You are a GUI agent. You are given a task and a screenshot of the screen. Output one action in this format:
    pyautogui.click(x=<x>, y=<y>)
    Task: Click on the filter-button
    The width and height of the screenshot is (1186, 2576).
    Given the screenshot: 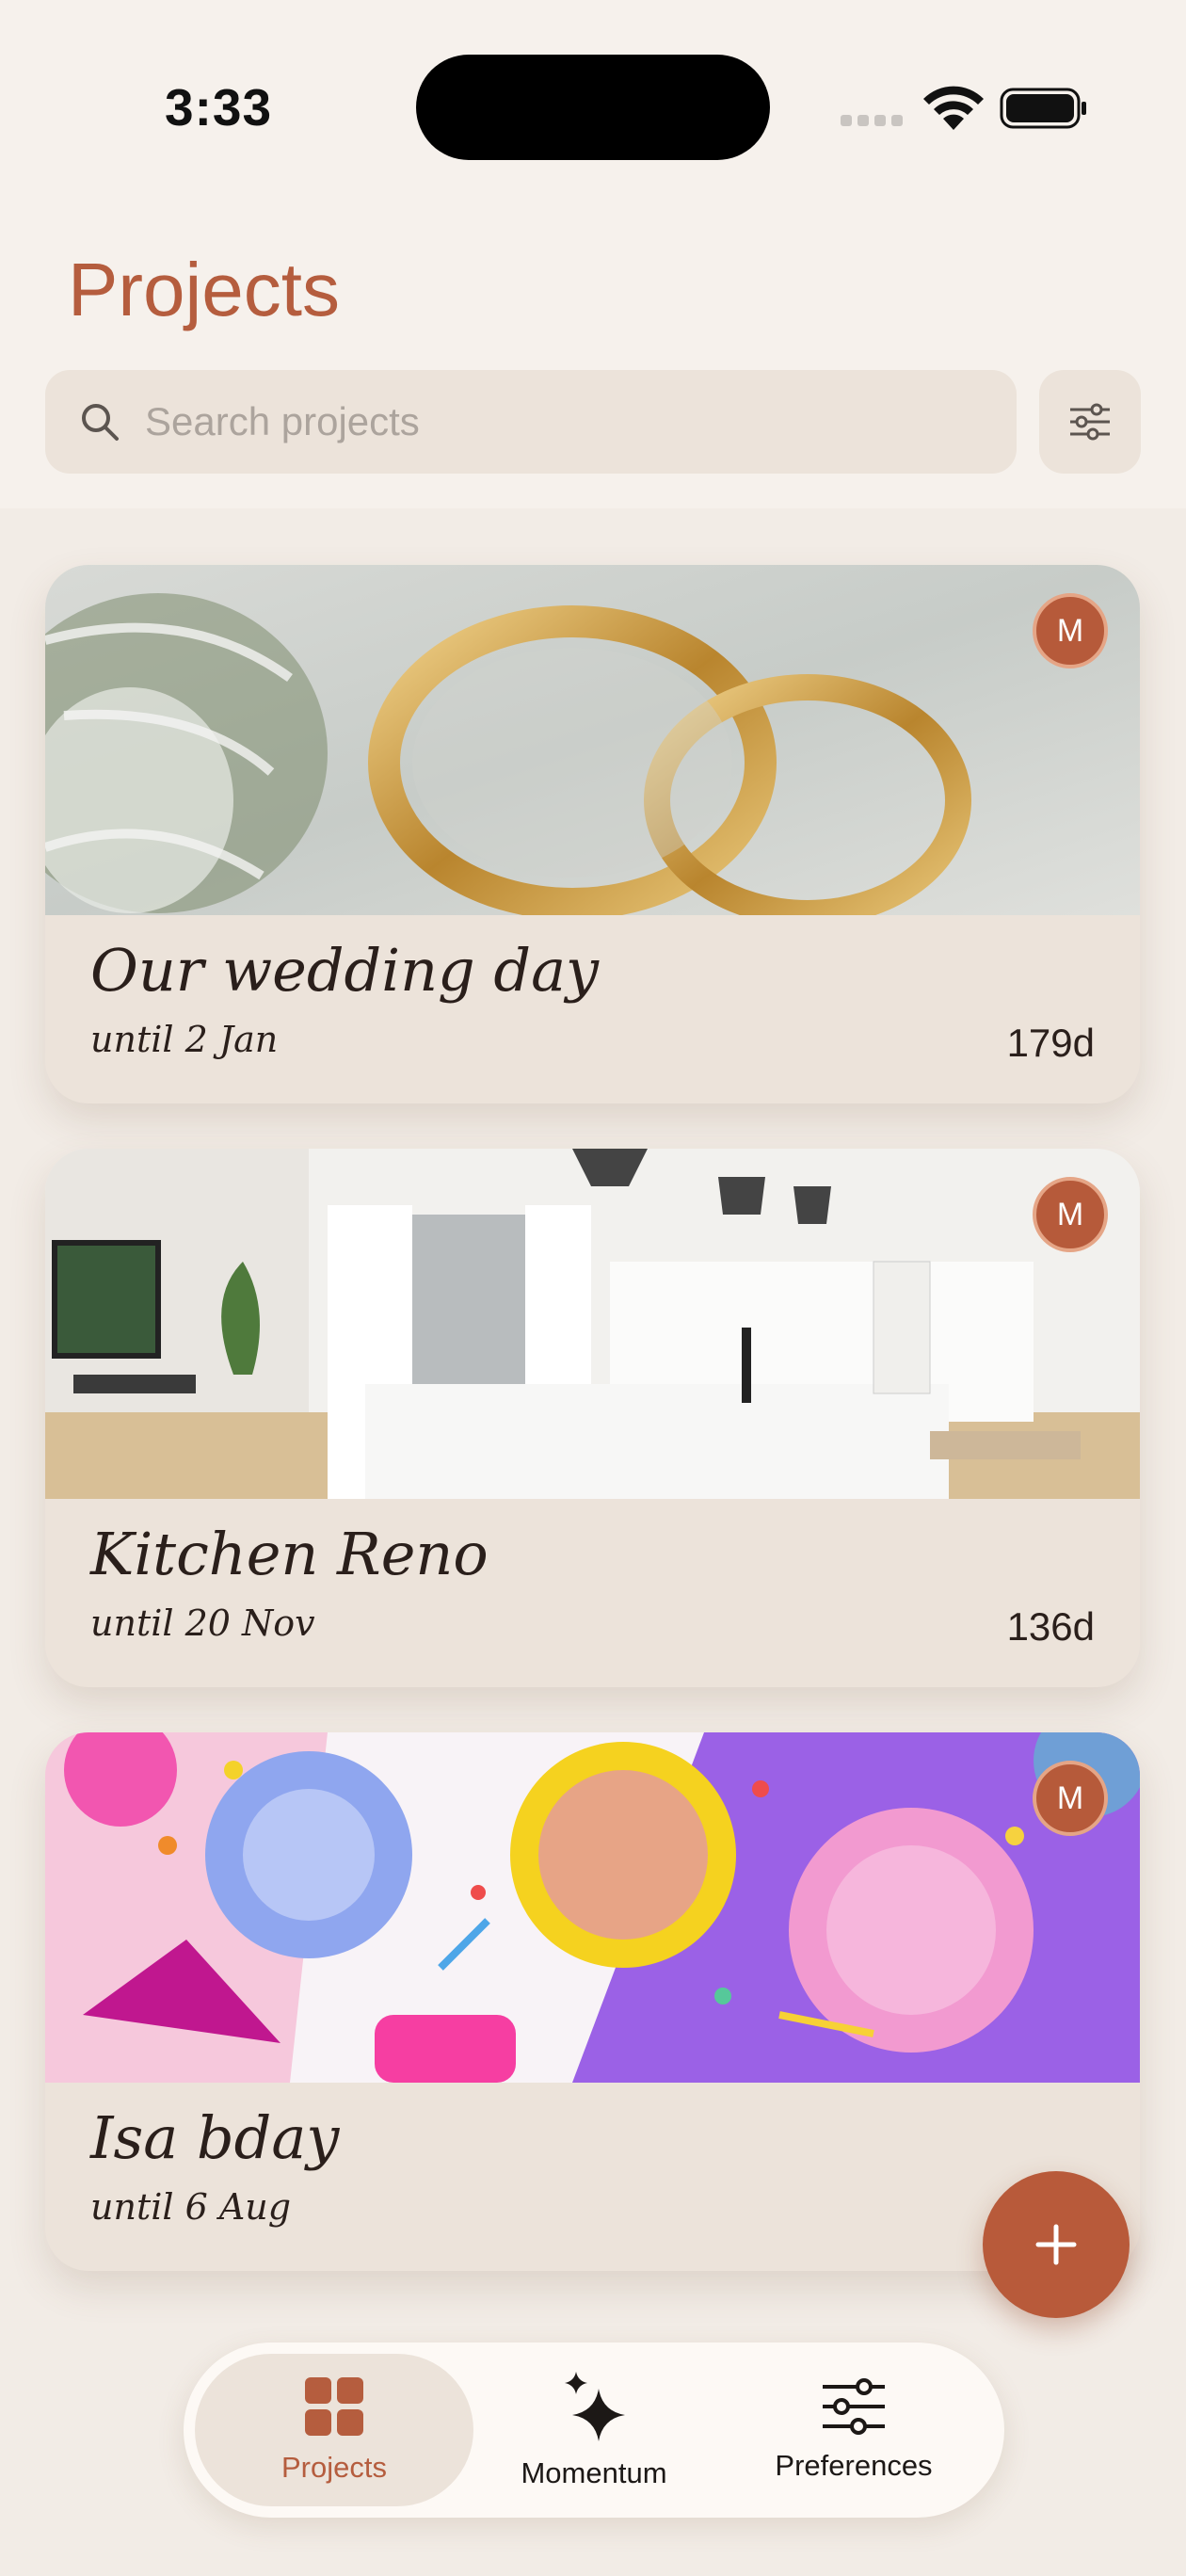 What is the action you would take?
    pyautogui.click(x=1090, y=422)
    